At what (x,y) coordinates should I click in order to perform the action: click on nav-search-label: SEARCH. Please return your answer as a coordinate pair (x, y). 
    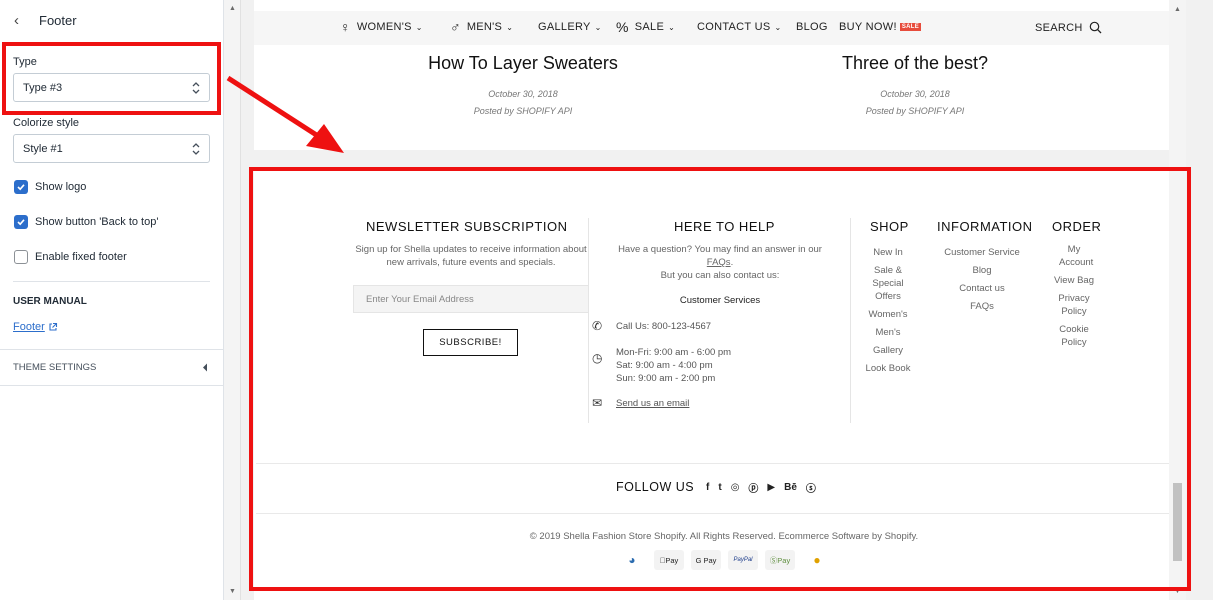
    Looking at the image, I should click on (1059, 27).